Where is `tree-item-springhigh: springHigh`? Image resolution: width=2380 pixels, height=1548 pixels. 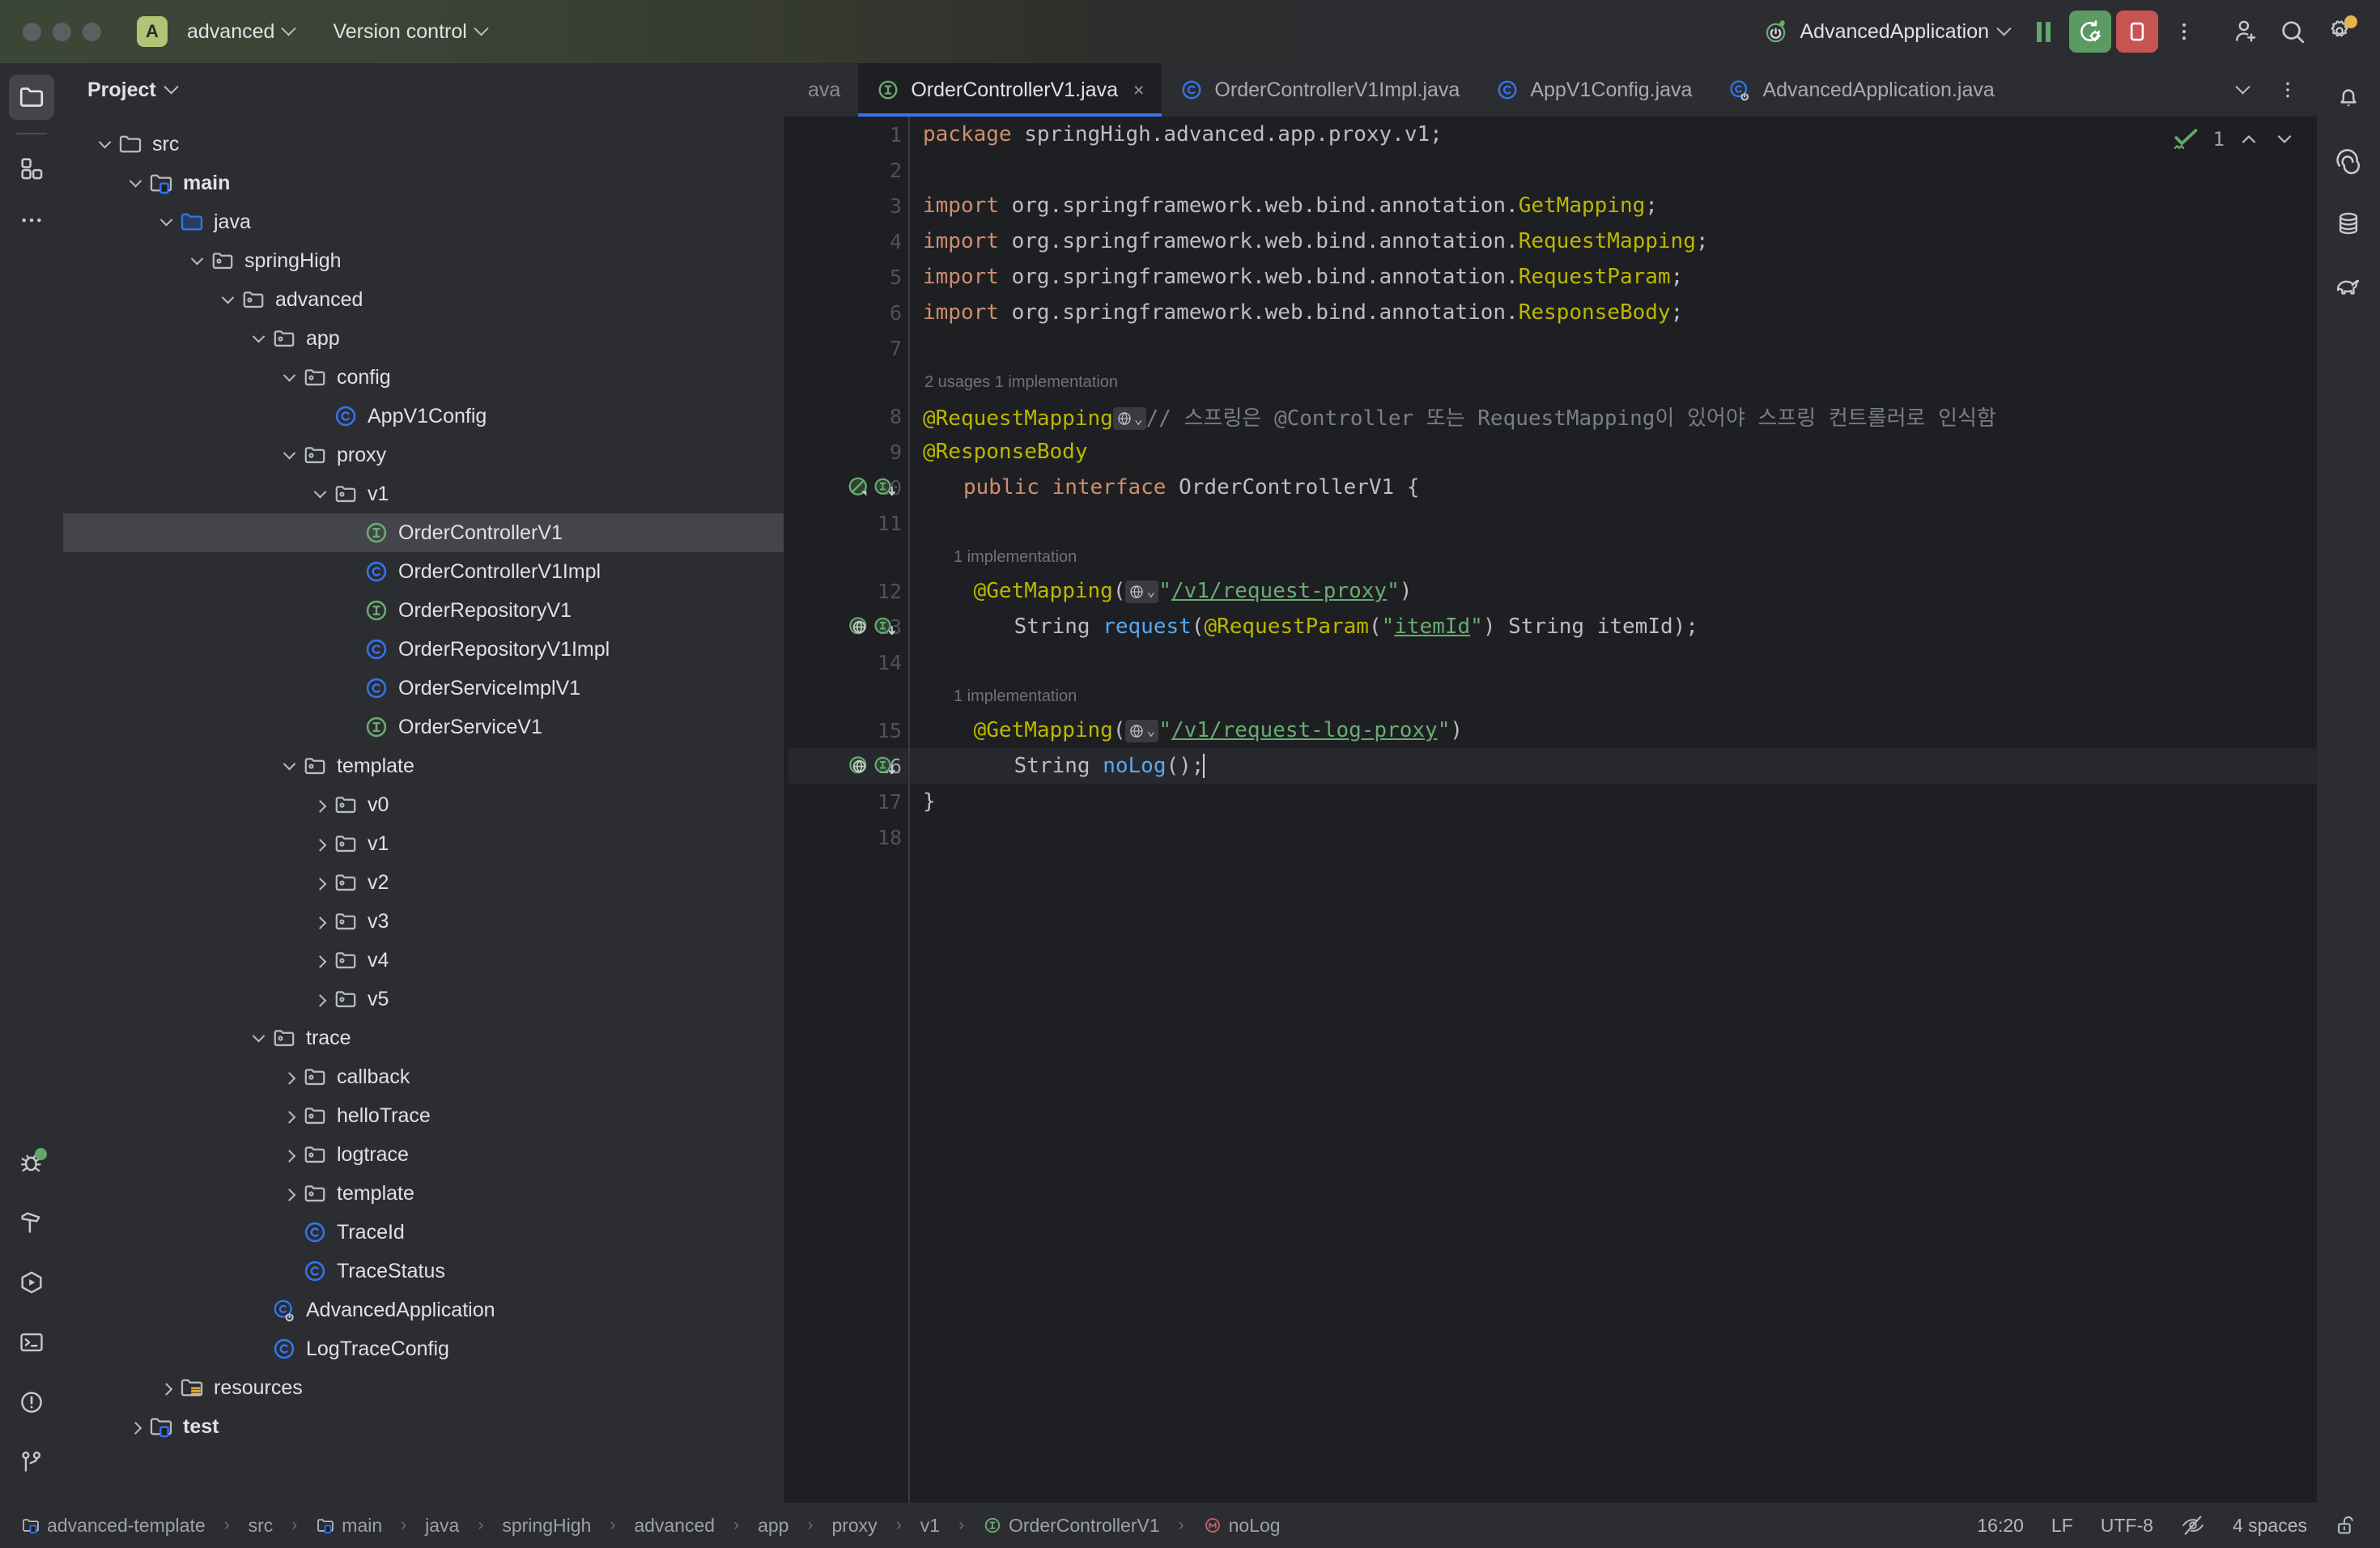
tree-item-springhigh: springHigh is located at coordinates (423, 260).